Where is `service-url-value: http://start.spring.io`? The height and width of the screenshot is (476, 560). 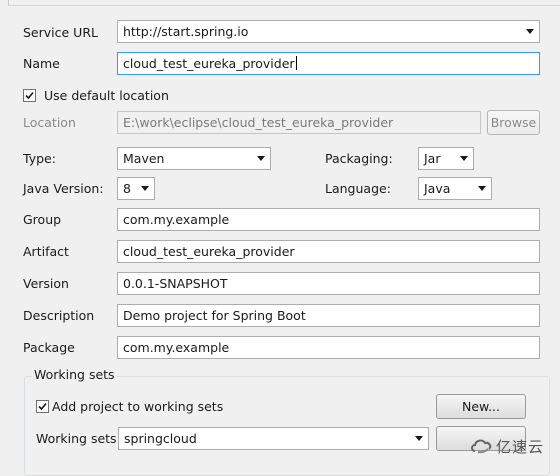 service-url-value: http://start.spring.io is located at coordinates (186, 31).